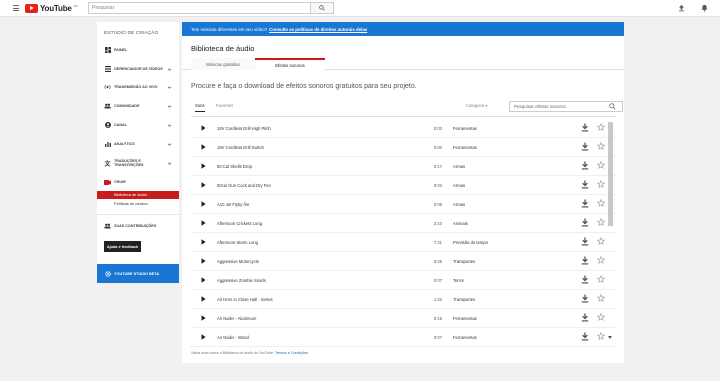 Image resolution: width=720 pixels, height=381 pixels. Describe the element at coordinates (138, 226) in the screenshot. I see `nav-item-contributions: SUAS CONTRIBUIÇÕES` at that location.